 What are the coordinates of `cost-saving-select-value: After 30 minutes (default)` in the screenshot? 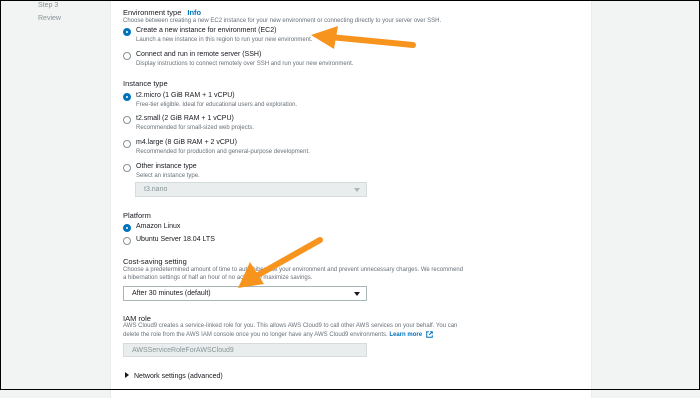 It's located at (171, 293).